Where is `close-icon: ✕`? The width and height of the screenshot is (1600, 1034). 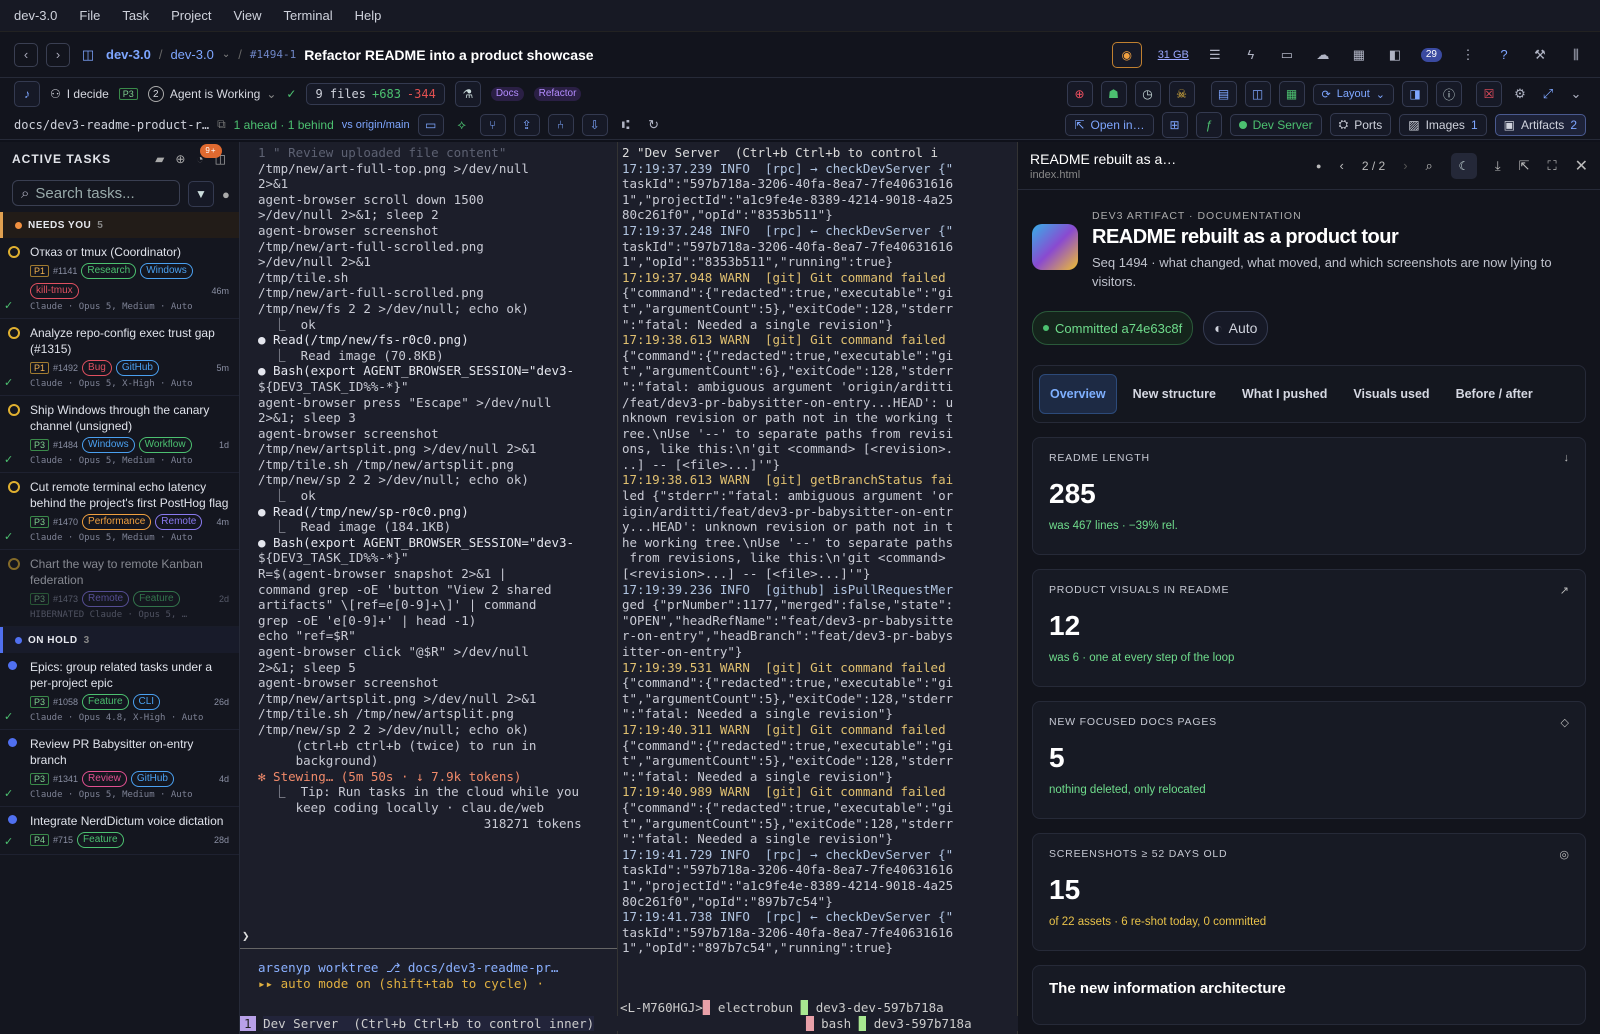
close-icon: ✕ is located at coordinates (1581, 166).